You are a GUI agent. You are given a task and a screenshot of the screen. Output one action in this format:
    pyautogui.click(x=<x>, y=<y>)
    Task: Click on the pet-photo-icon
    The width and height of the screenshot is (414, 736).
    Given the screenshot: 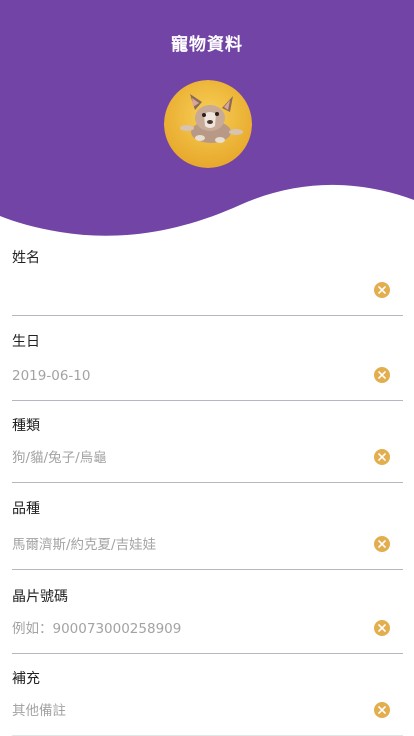 What is the action you would take?
    pyautogui.click(x=208, y=124)
    